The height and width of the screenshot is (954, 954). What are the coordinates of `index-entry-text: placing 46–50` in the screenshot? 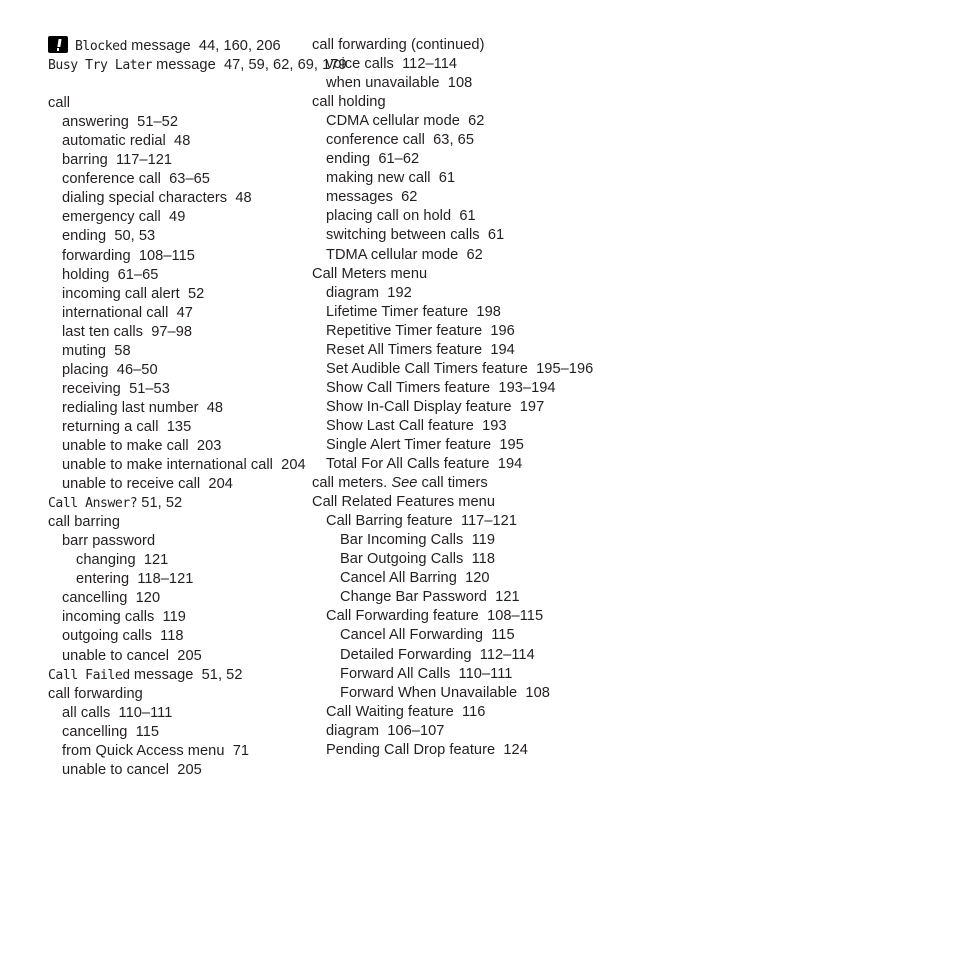 It's located at (110, 369).